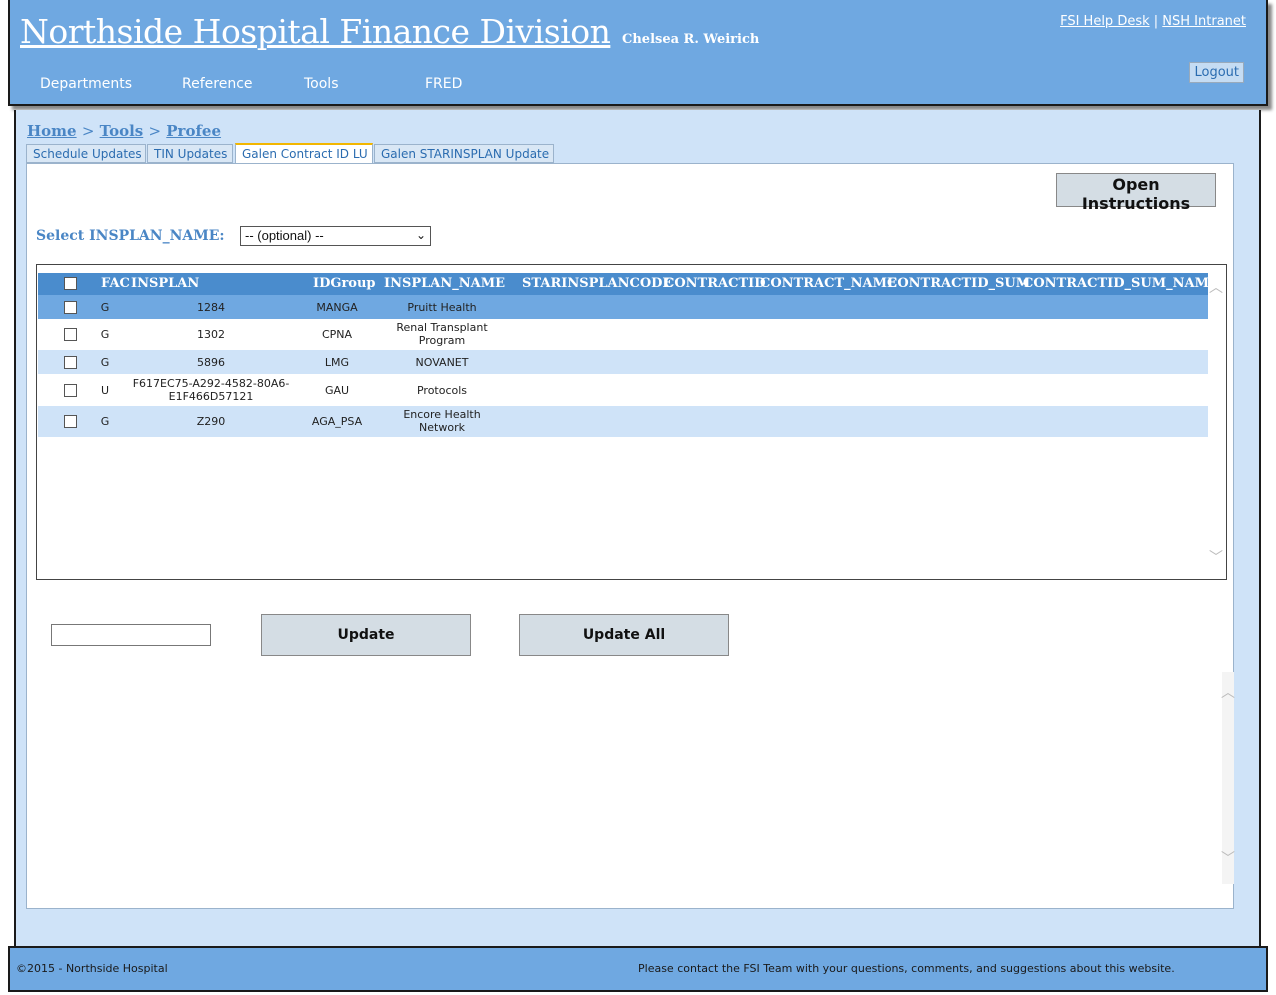  Describe the element at coordinates (321, 84) in the screenshot. I see `nav-tools: Tools` at that location.